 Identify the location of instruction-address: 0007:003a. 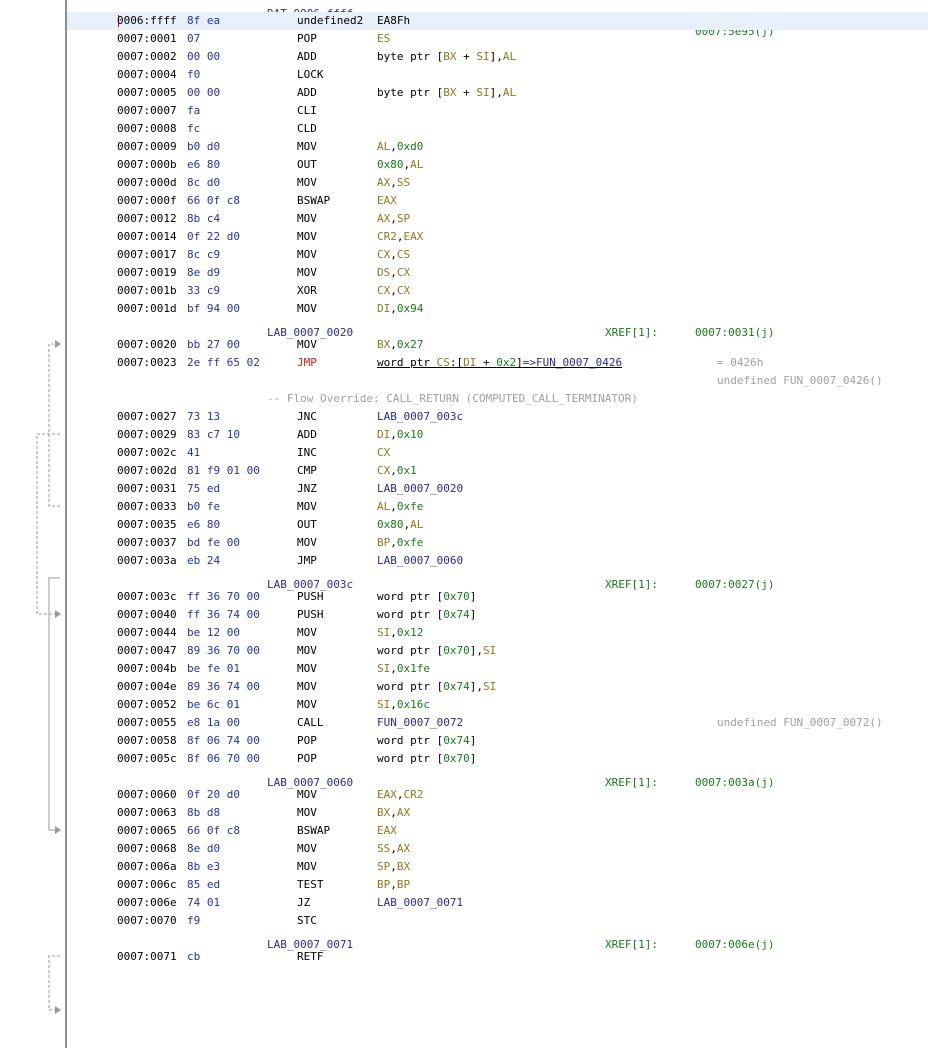
(147, 561).